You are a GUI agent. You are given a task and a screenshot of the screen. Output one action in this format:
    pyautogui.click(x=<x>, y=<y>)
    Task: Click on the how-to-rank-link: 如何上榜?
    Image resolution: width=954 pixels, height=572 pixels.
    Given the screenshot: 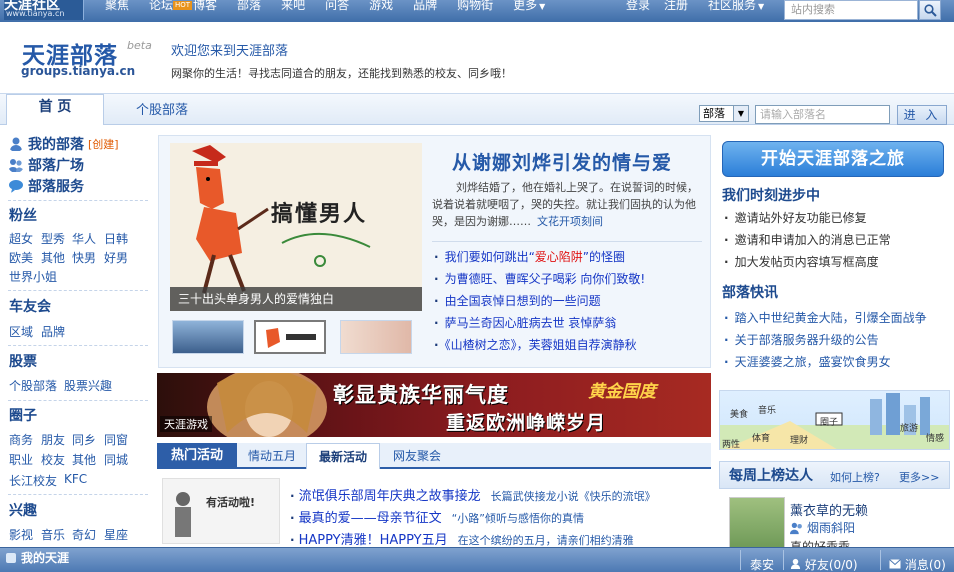 What is the action you would take?
    pyautogui.click(x=855, y=477)
    